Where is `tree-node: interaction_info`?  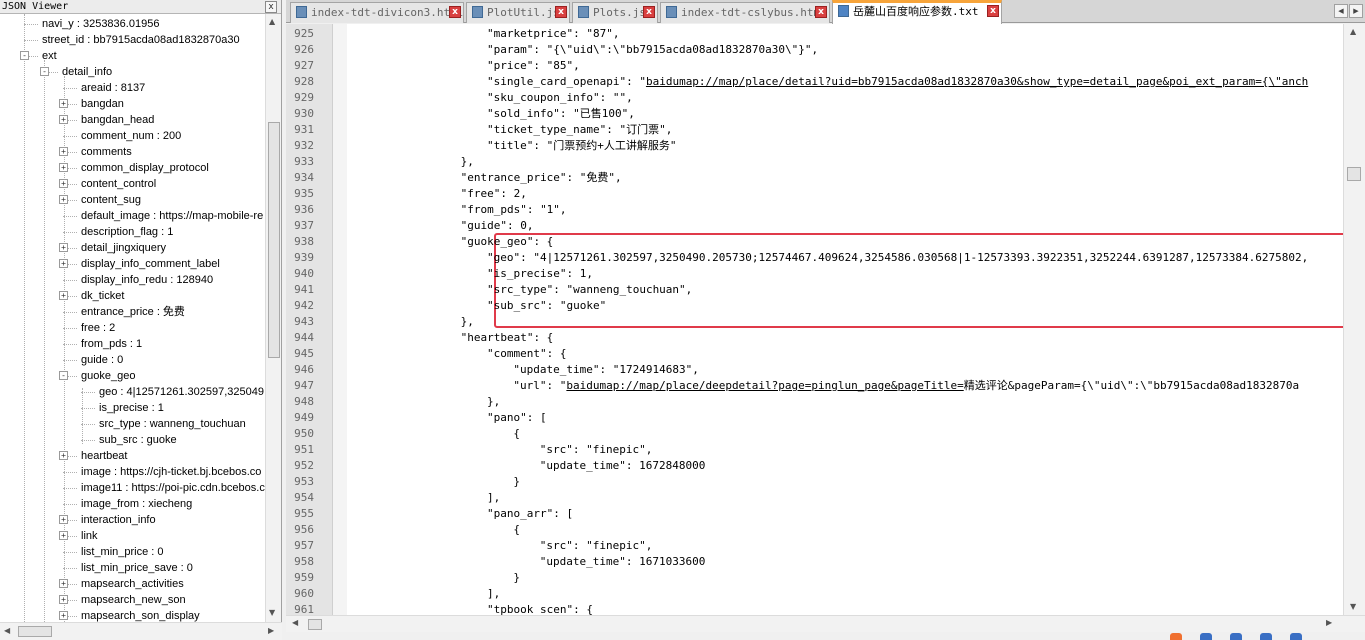 tree-node: interaction_info is located at coordinates (118, 520).